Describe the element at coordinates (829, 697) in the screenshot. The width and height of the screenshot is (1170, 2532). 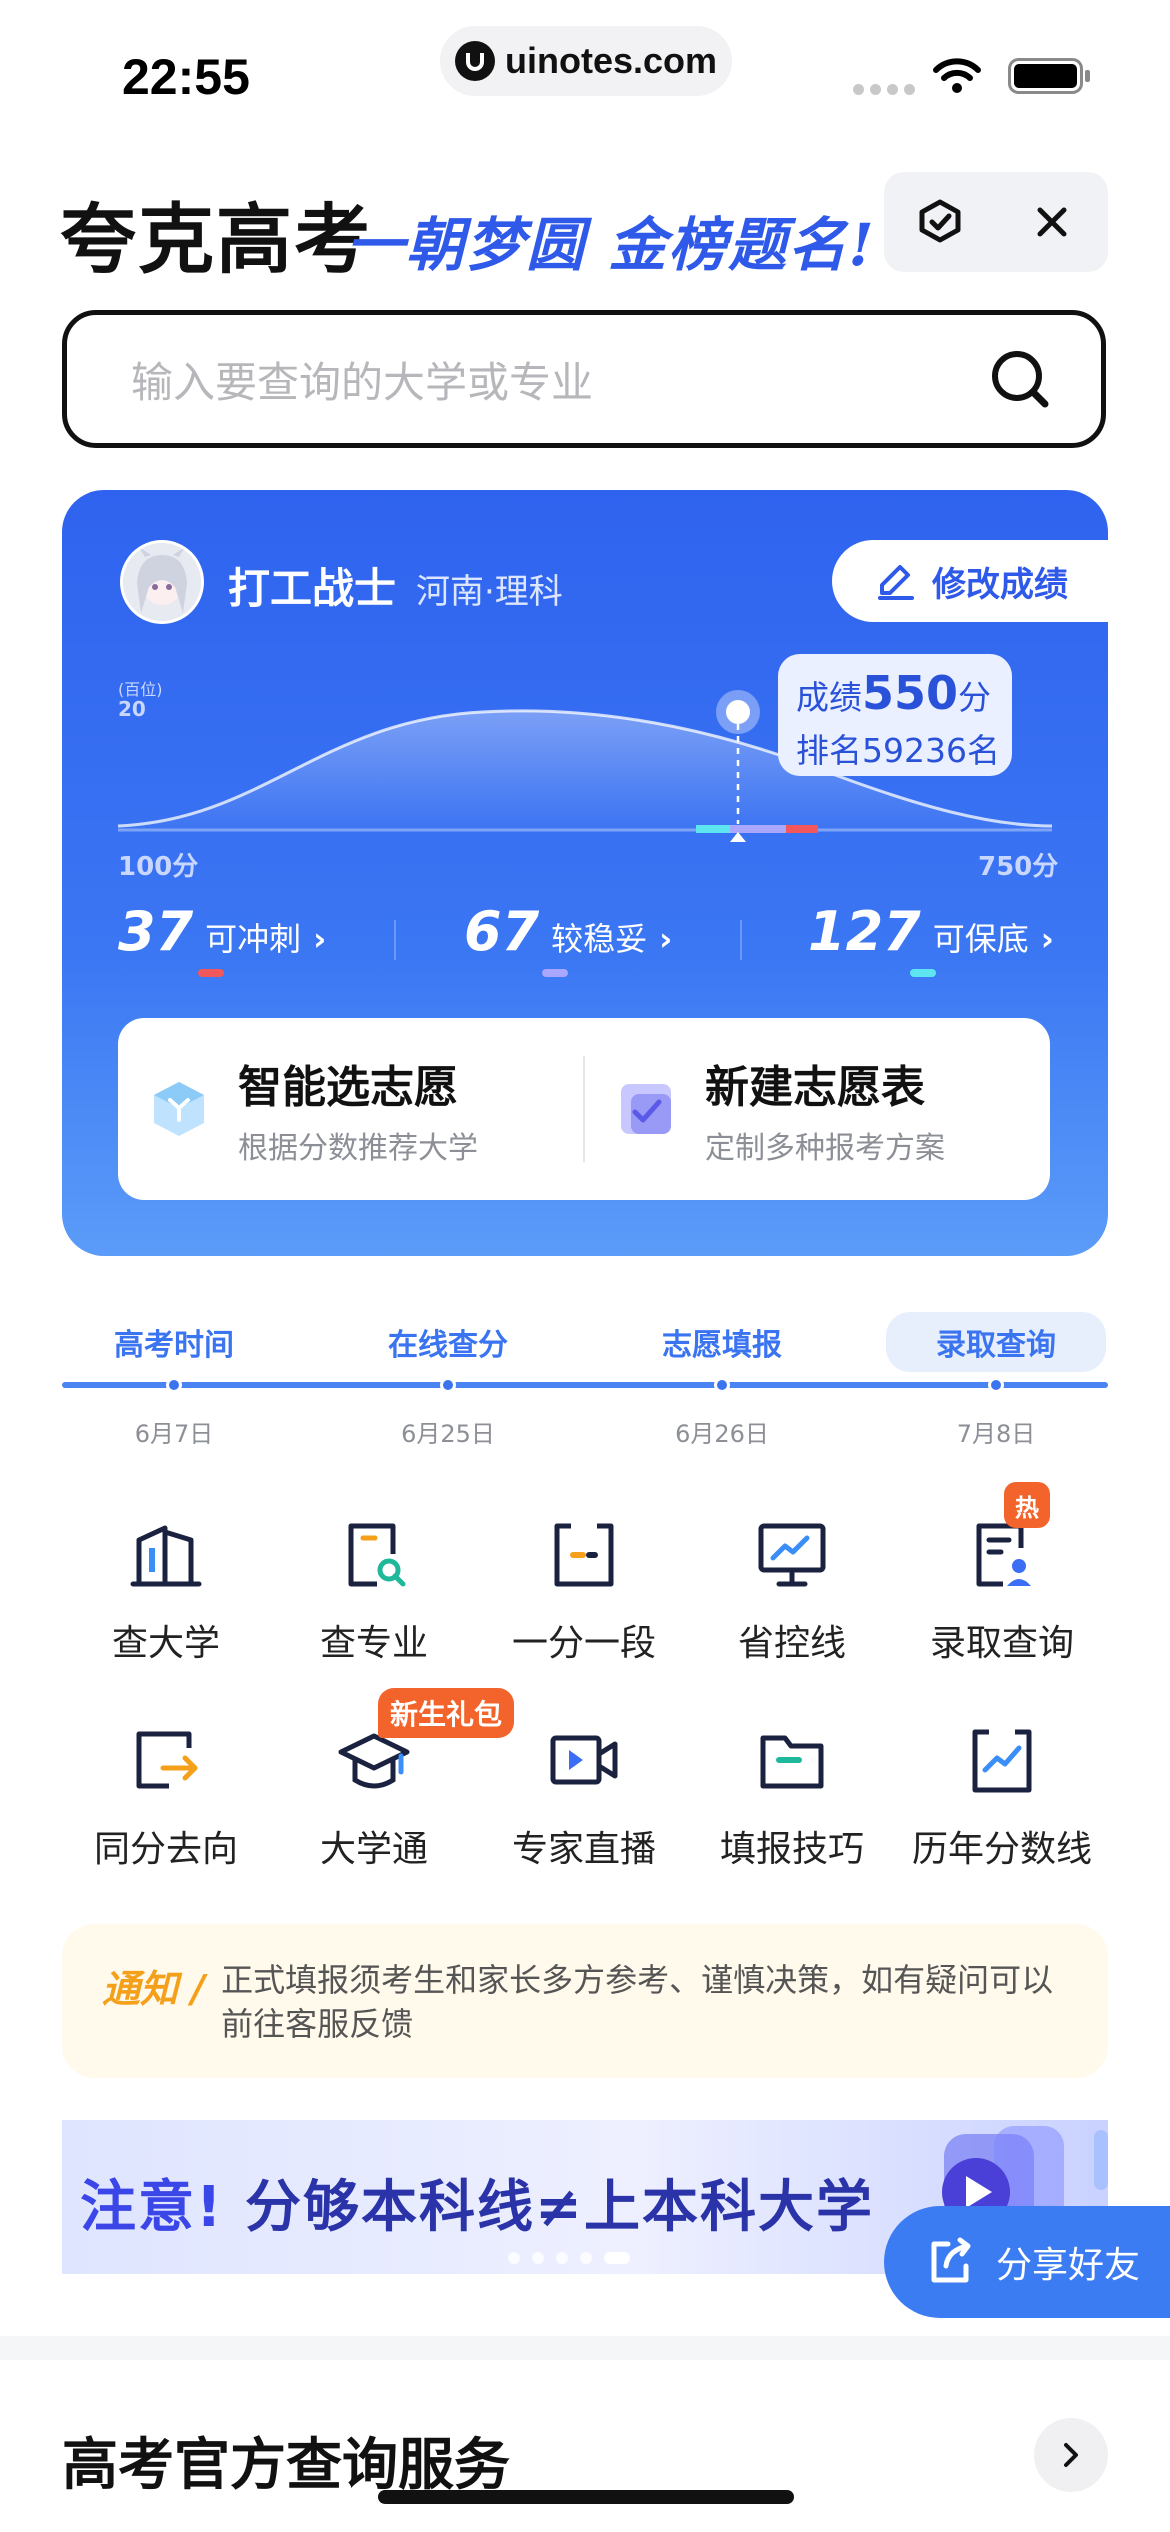
I see `score-prefix: 成绩` at that location.